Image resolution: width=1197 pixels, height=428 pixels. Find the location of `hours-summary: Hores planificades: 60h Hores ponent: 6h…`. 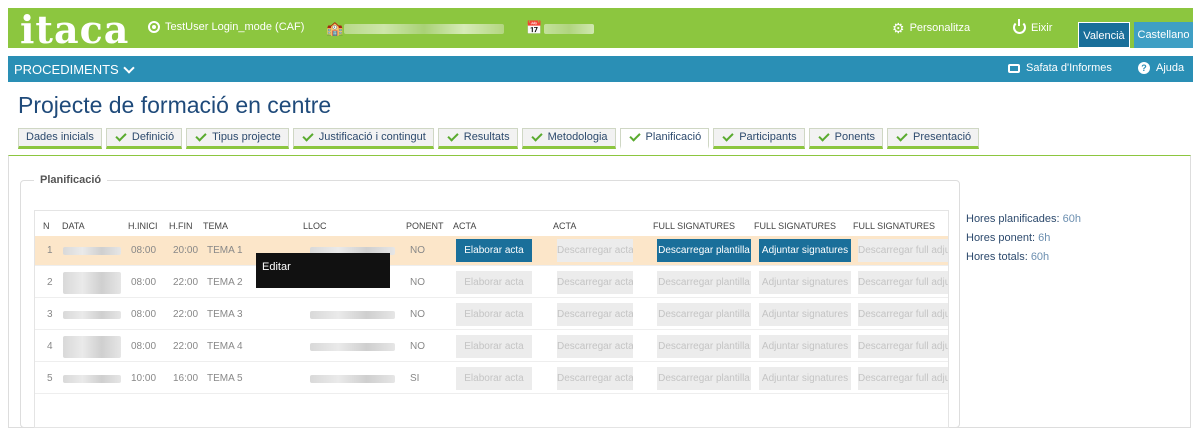

hours-summary: Hores planificades: 60h Hores ponent: 6h… is located at coordinates (1023, 238).